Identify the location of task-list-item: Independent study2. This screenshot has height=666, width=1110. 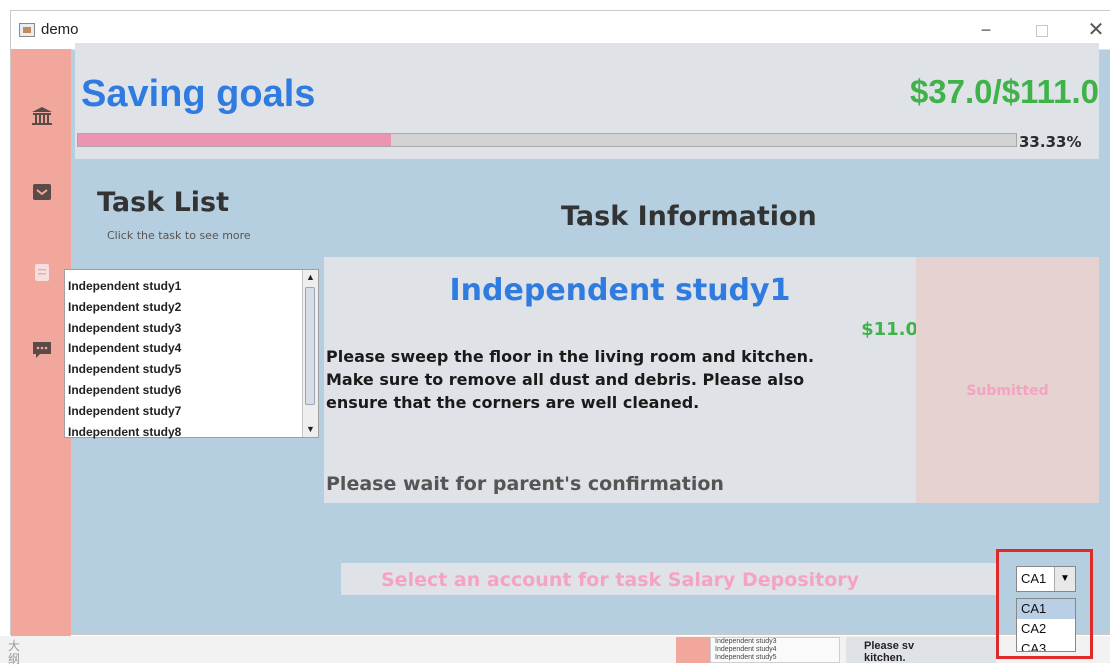
(178, 307).